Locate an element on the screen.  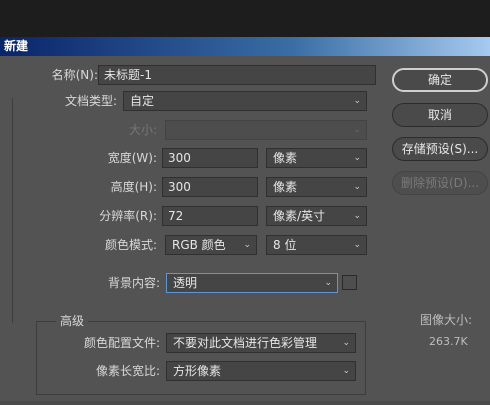
doc-type-value: 自定 is located at coordinates (142, 101).